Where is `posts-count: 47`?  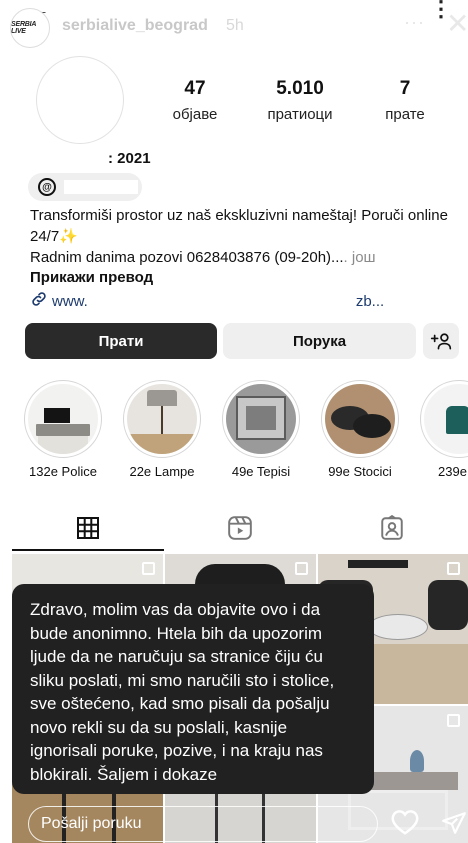
posts-count: 47 is located at coordinates (195, 88).